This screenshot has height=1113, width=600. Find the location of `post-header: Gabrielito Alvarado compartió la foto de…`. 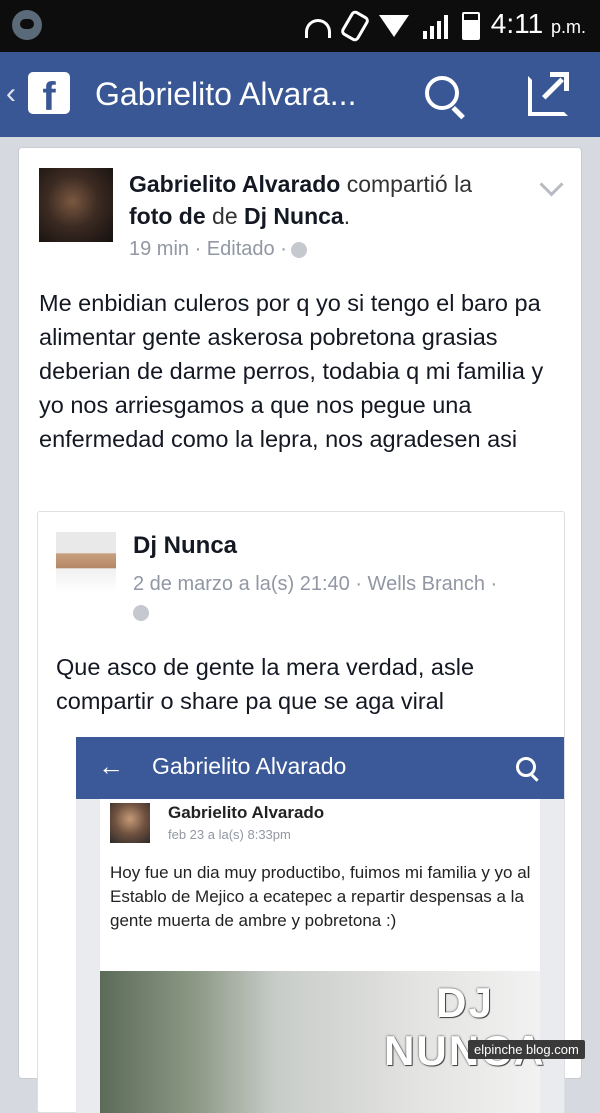

post-header: Gabrielito Alvarado compartió la foto de… is located at coordinates (329, 200).